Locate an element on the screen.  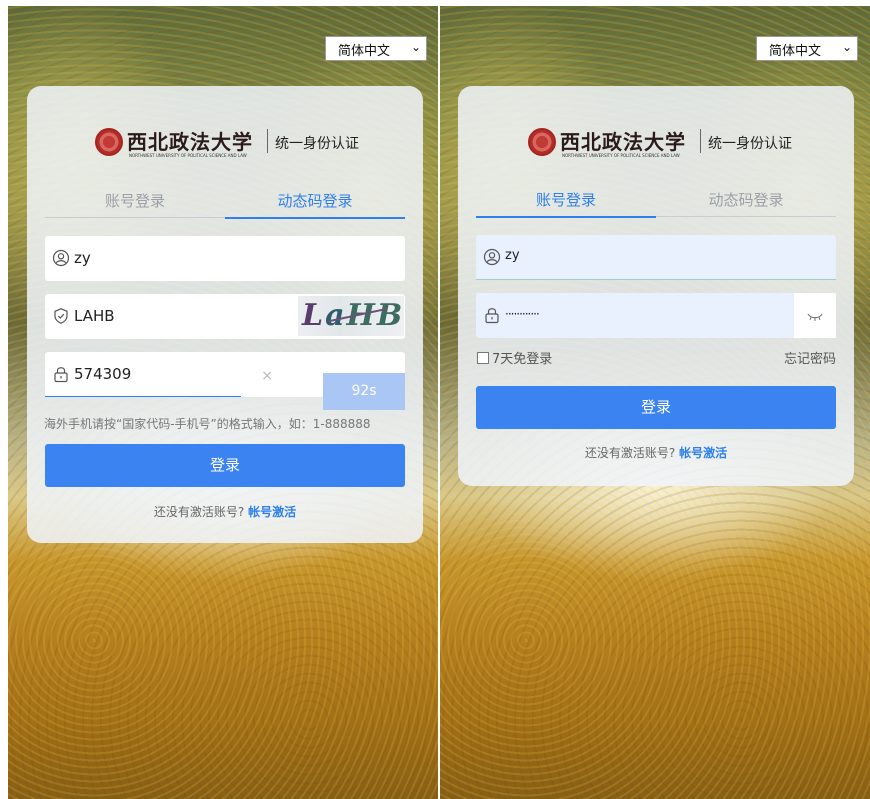
password-value: ············ is located at coordinates (522, 314).